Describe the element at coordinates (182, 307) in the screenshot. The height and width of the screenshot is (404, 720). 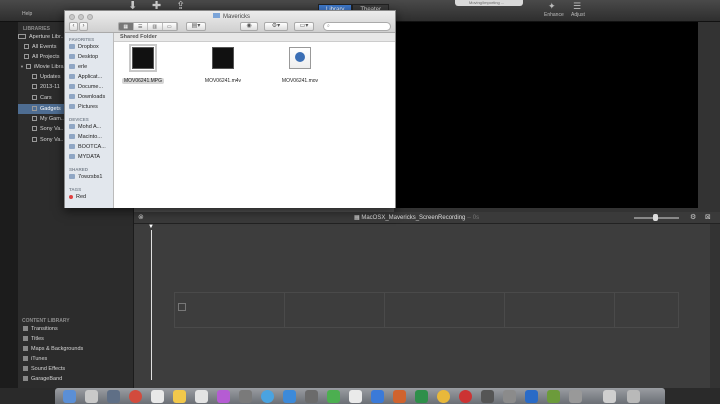
I see `drop-target-icon` at that location.